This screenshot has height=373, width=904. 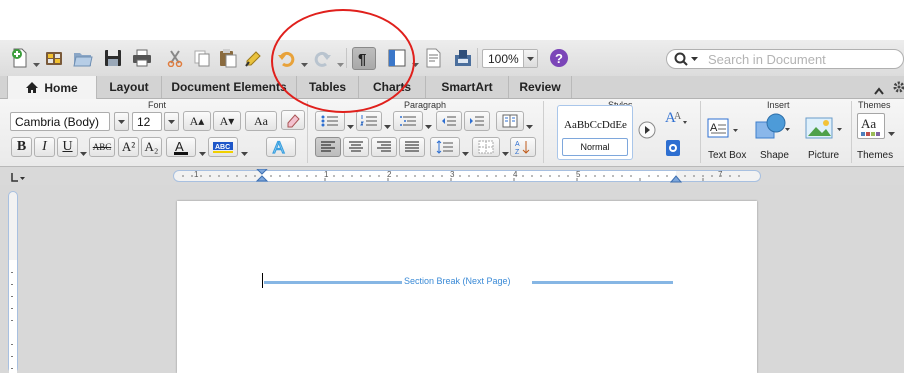 I want to click on decrease-indent-button, so click(x=449, y=121).